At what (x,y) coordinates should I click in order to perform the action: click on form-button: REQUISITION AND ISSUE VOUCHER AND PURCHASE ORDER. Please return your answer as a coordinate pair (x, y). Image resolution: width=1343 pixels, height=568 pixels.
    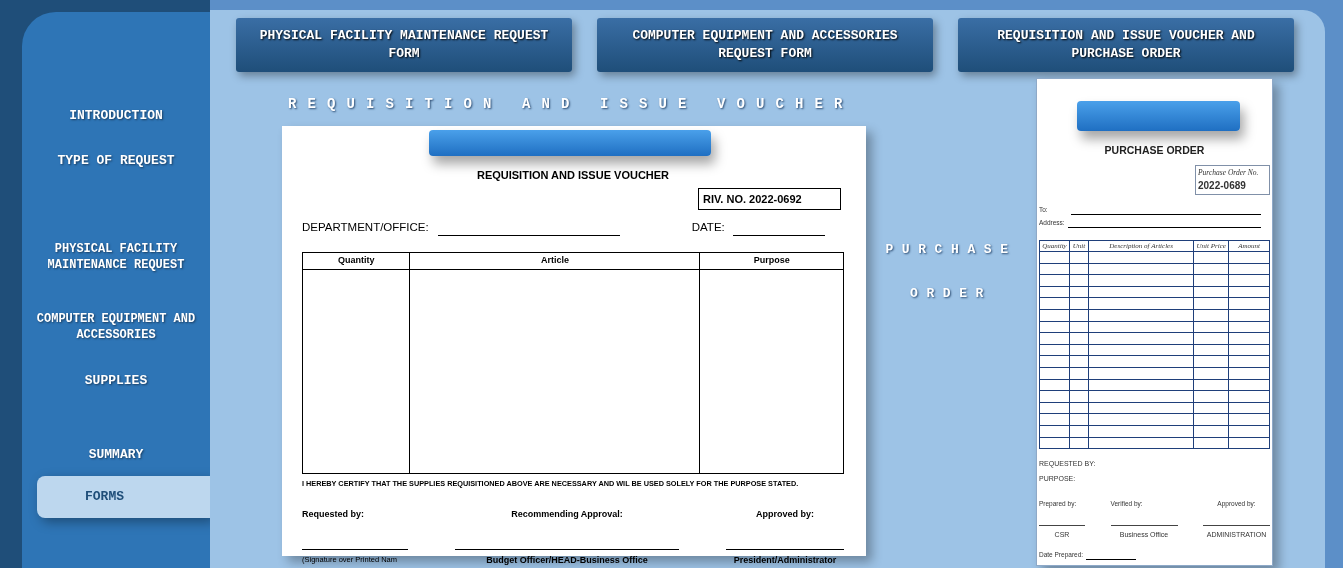
    Looking at the image, I should click on (1126, 45).